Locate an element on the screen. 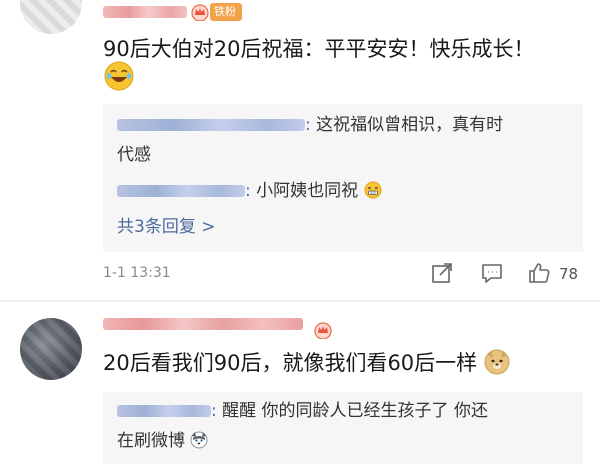  reply-text-cont: 代感 is located at coordinates (134, 155).